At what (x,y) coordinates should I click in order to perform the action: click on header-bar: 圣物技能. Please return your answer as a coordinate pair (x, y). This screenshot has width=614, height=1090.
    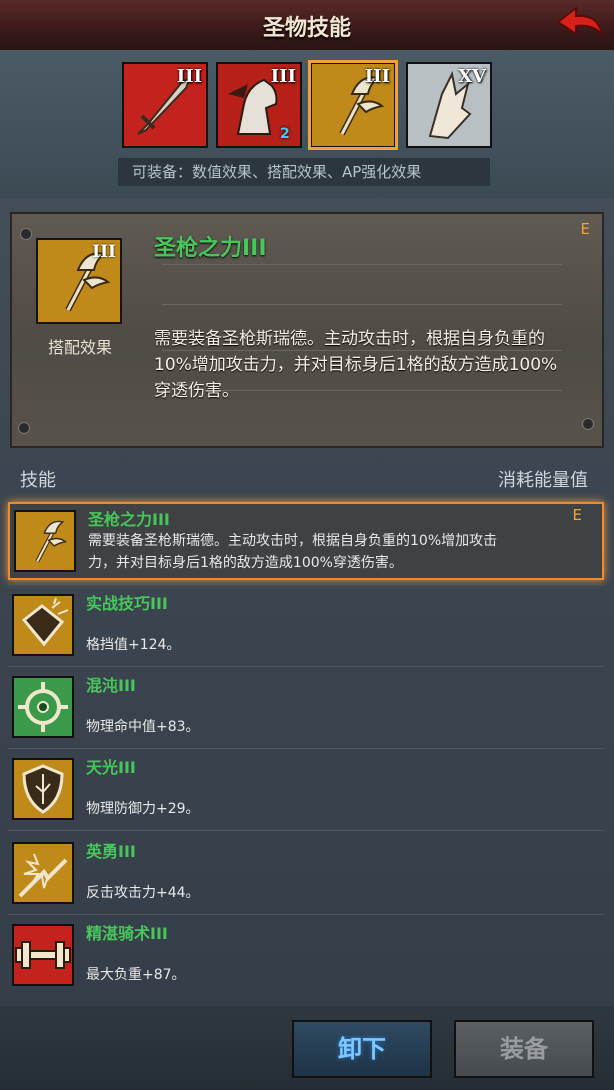
    Looking at the image, I should click on (307, 26).